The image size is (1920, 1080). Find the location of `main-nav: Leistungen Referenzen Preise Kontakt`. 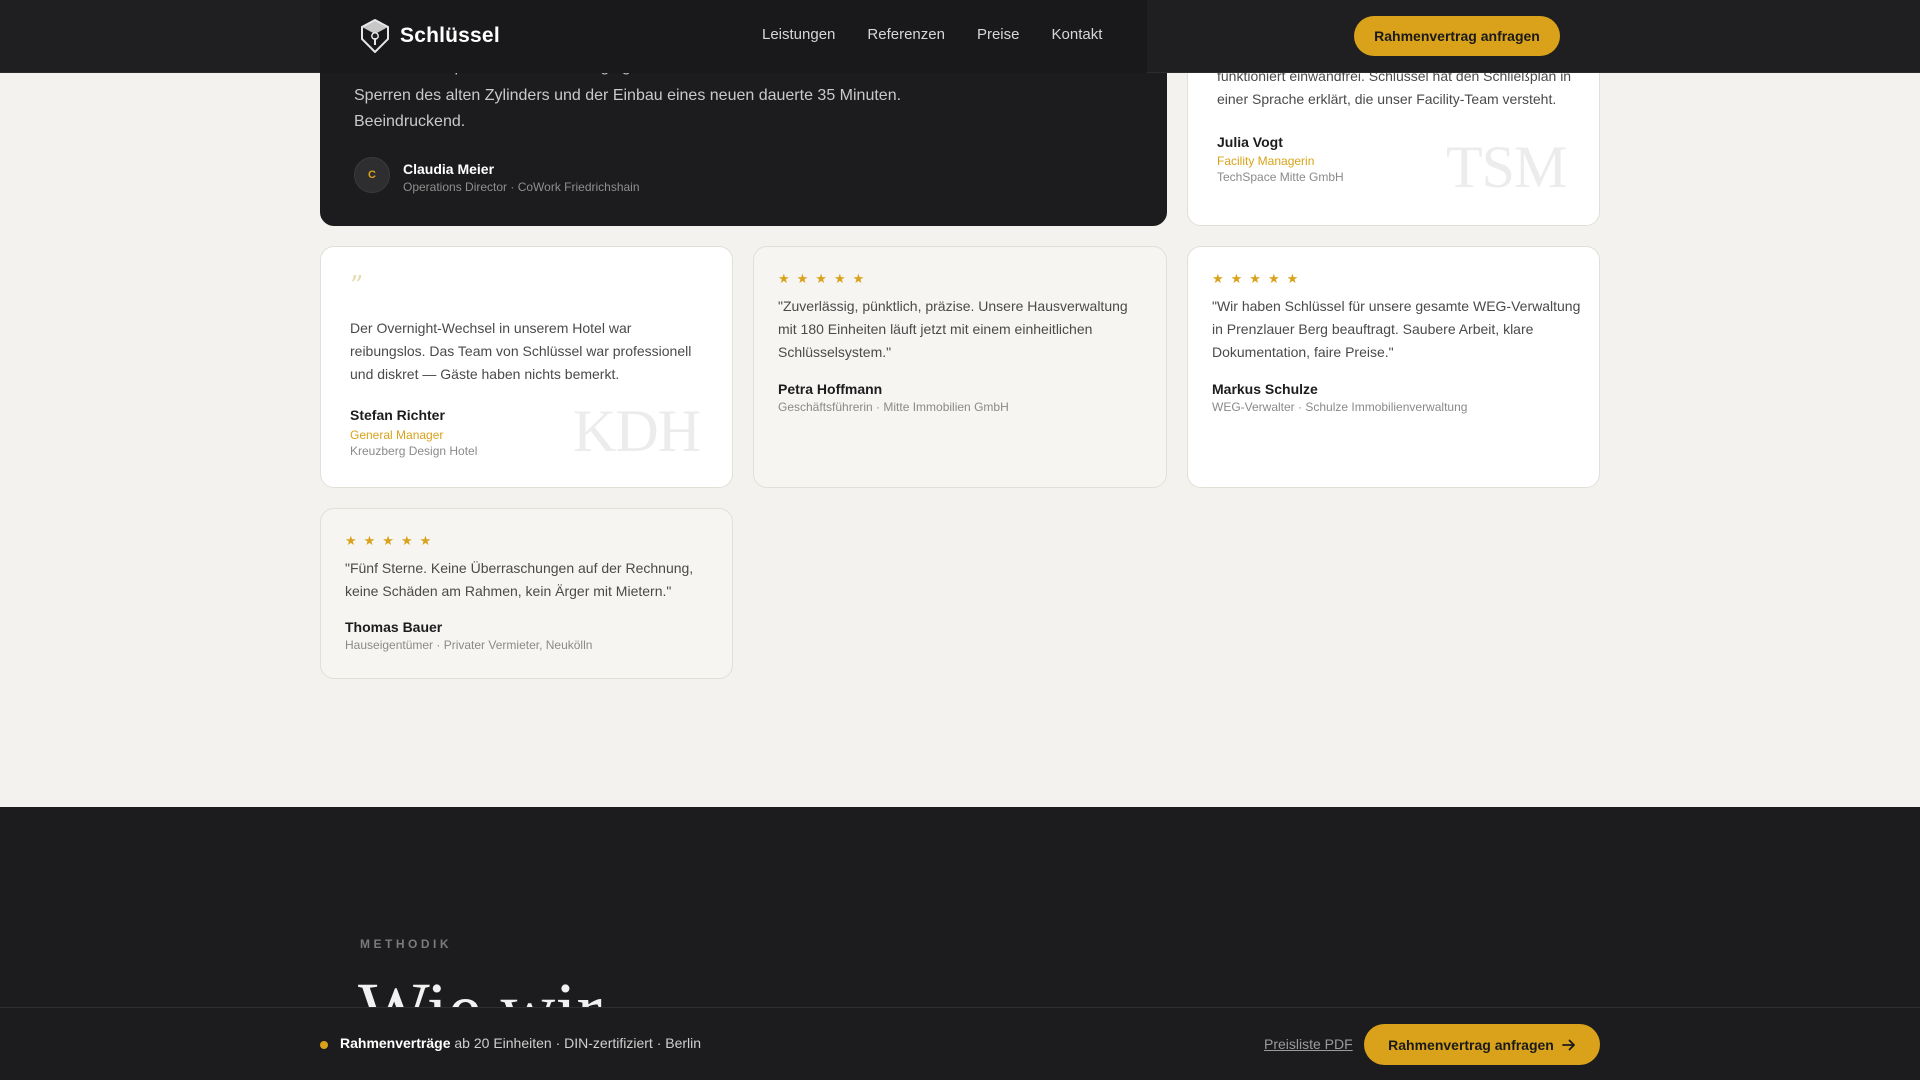

main-nav: Leistungen Referenzen Preise Kontakt is located at coordinates (932, 34).